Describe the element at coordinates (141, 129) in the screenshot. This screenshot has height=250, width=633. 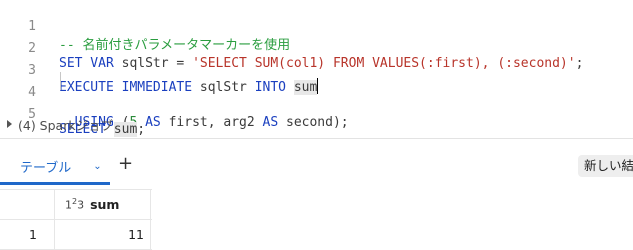
I see `code-punct: ;` at that location.